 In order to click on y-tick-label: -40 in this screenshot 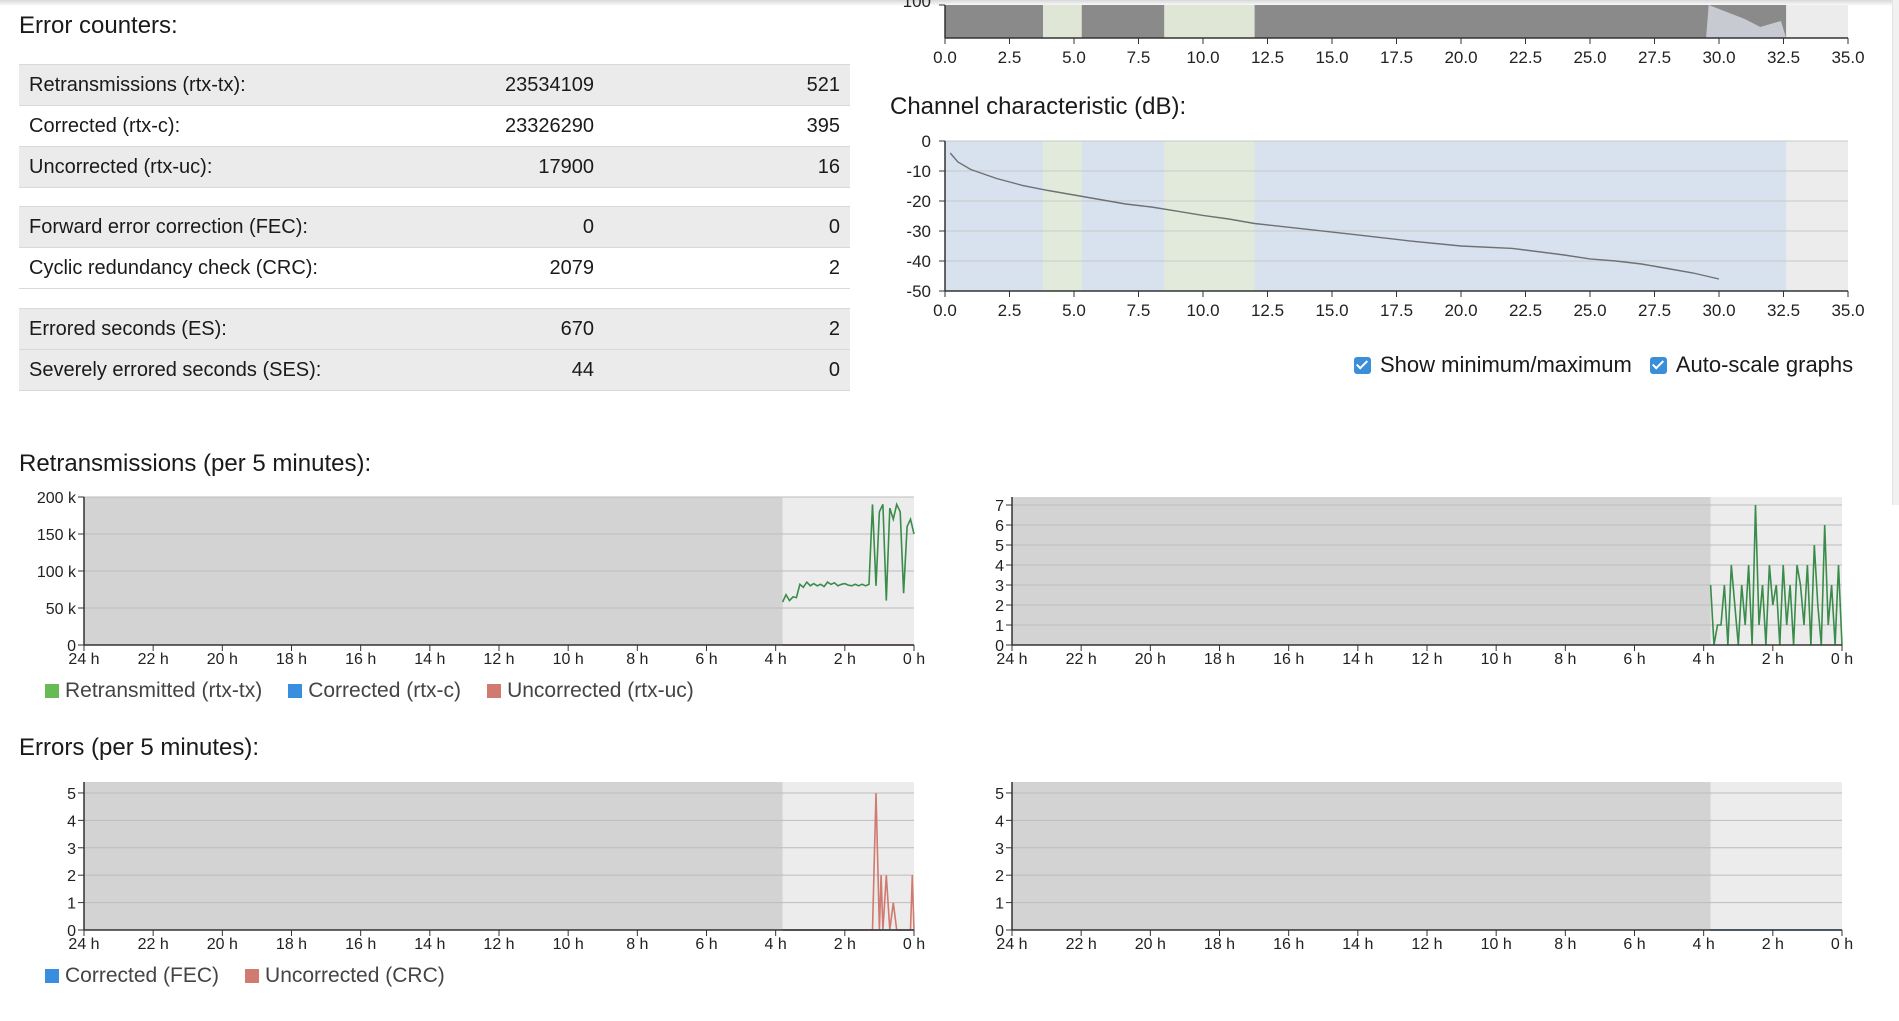, I will do `click(918, 261)`.